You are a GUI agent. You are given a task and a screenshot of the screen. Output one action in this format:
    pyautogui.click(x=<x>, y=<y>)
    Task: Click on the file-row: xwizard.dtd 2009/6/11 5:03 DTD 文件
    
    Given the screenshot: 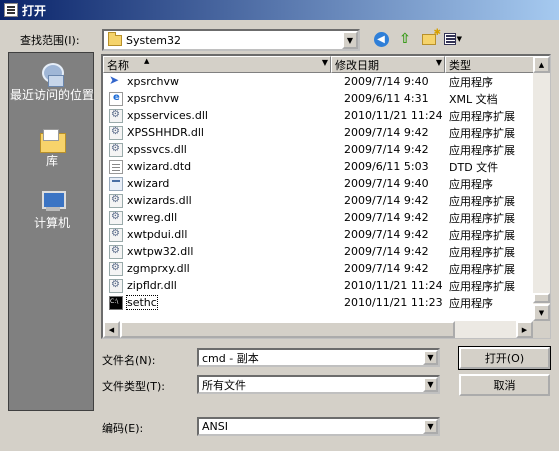 What is the action you would take?
    pyautogui.click(x=326, y=166)
    